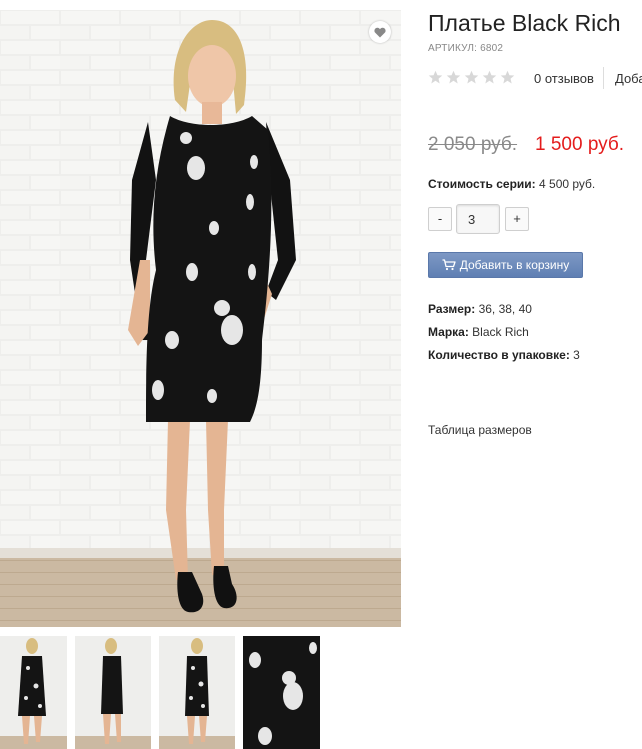  I want to click on add-to-cart-label: Добавить в корзину, so click(514, 265).